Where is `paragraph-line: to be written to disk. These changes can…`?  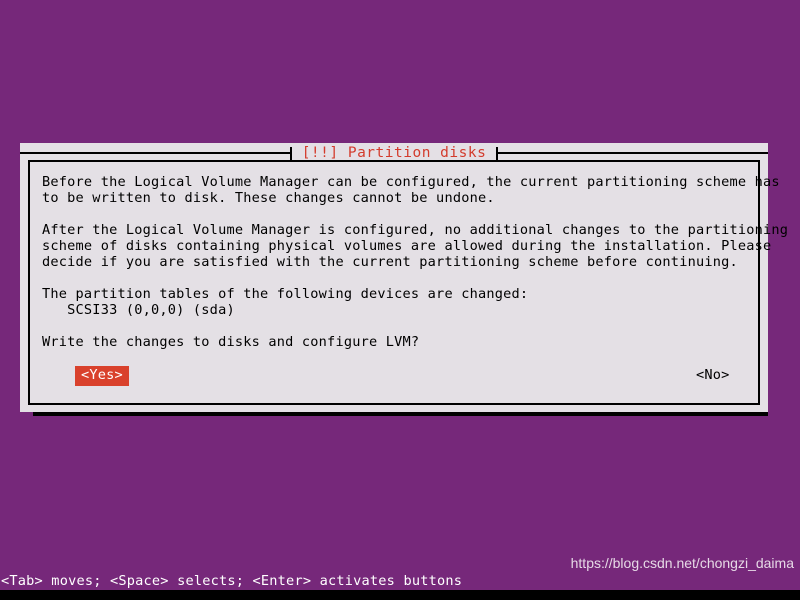
paragraph-line: to be written to disk. These changes can… is located at coordinates (268, 198).